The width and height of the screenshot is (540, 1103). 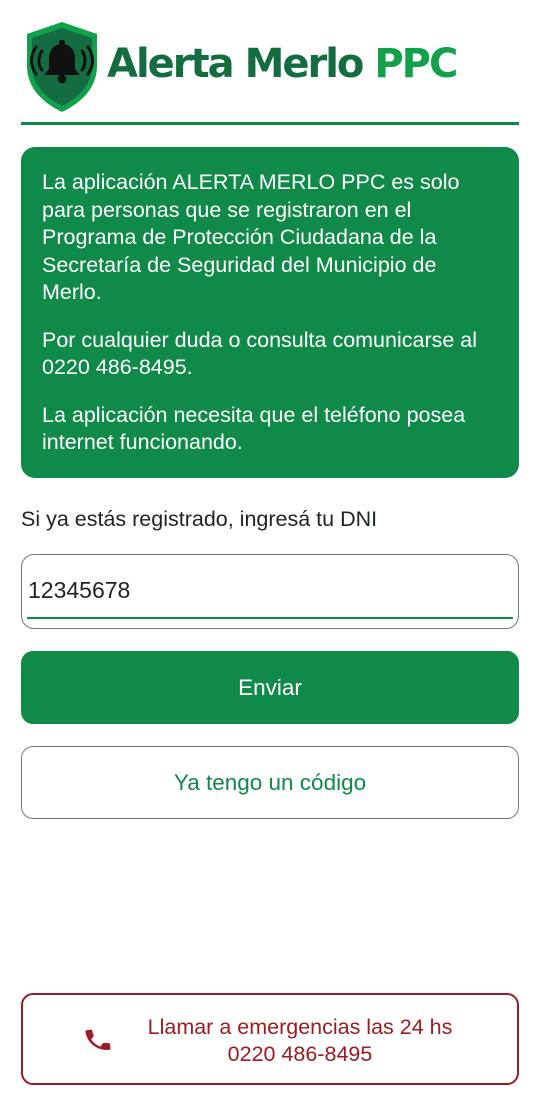 I want to click on app-title: Alerta Merlo PPC, so click(x=282, y=64).